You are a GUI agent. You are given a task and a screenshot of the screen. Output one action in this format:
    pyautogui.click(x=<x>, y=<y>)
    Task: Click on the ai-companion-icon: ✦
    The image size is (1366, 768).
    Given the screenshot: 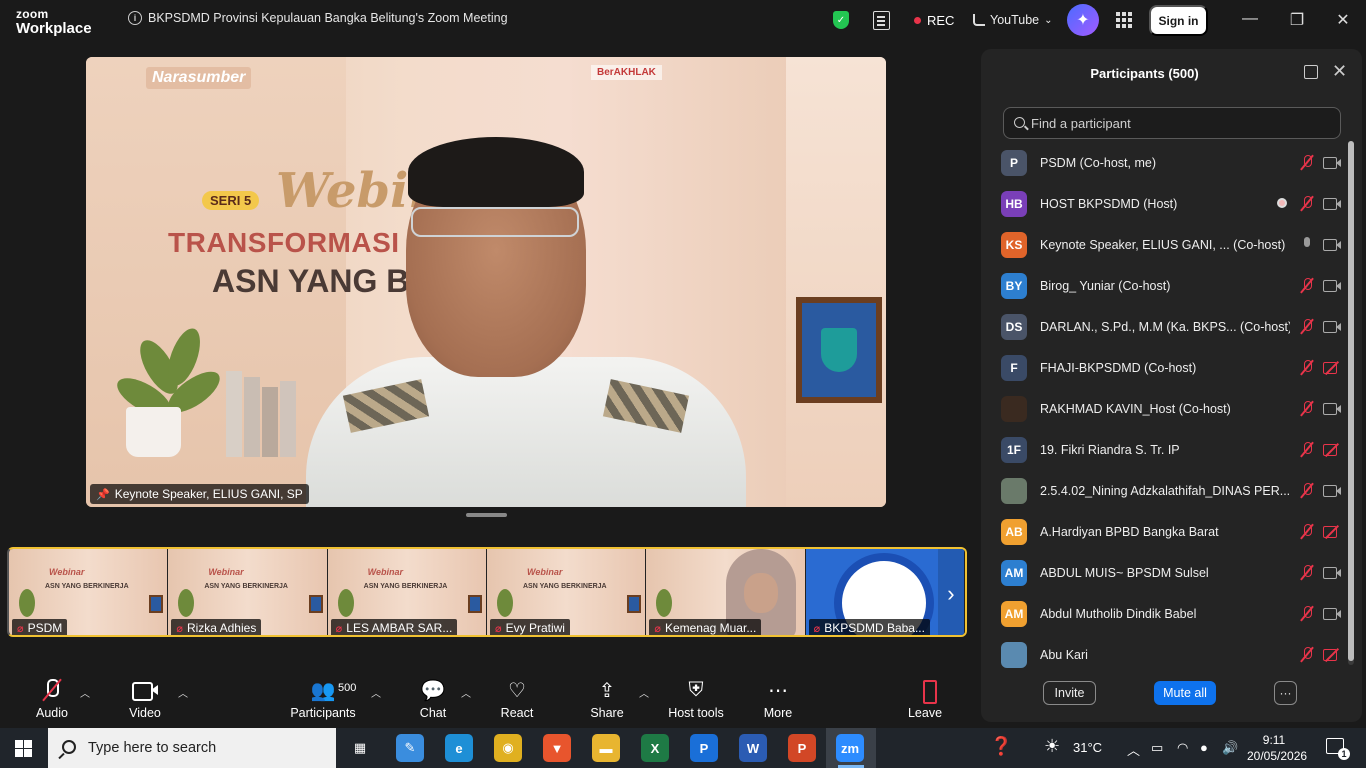 What is the action you would take?
    pyautogui.click(x=1083, y=20)
    